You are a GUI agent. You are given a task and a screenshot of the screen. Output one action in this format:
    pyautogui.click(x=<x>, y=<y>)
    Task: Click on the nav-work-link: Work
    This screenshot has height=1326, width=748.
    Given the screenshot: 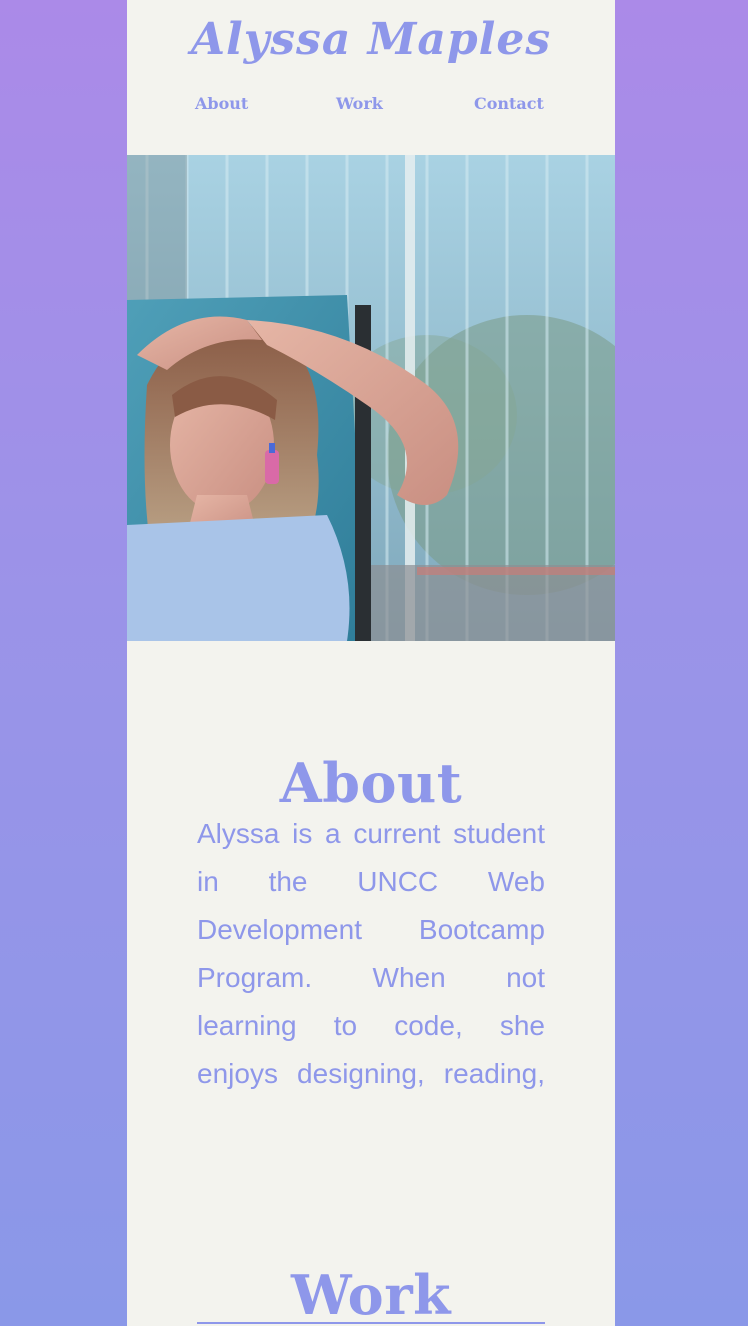 What is the action you would take?
    pyautogui.click(x=359, y=104)
    